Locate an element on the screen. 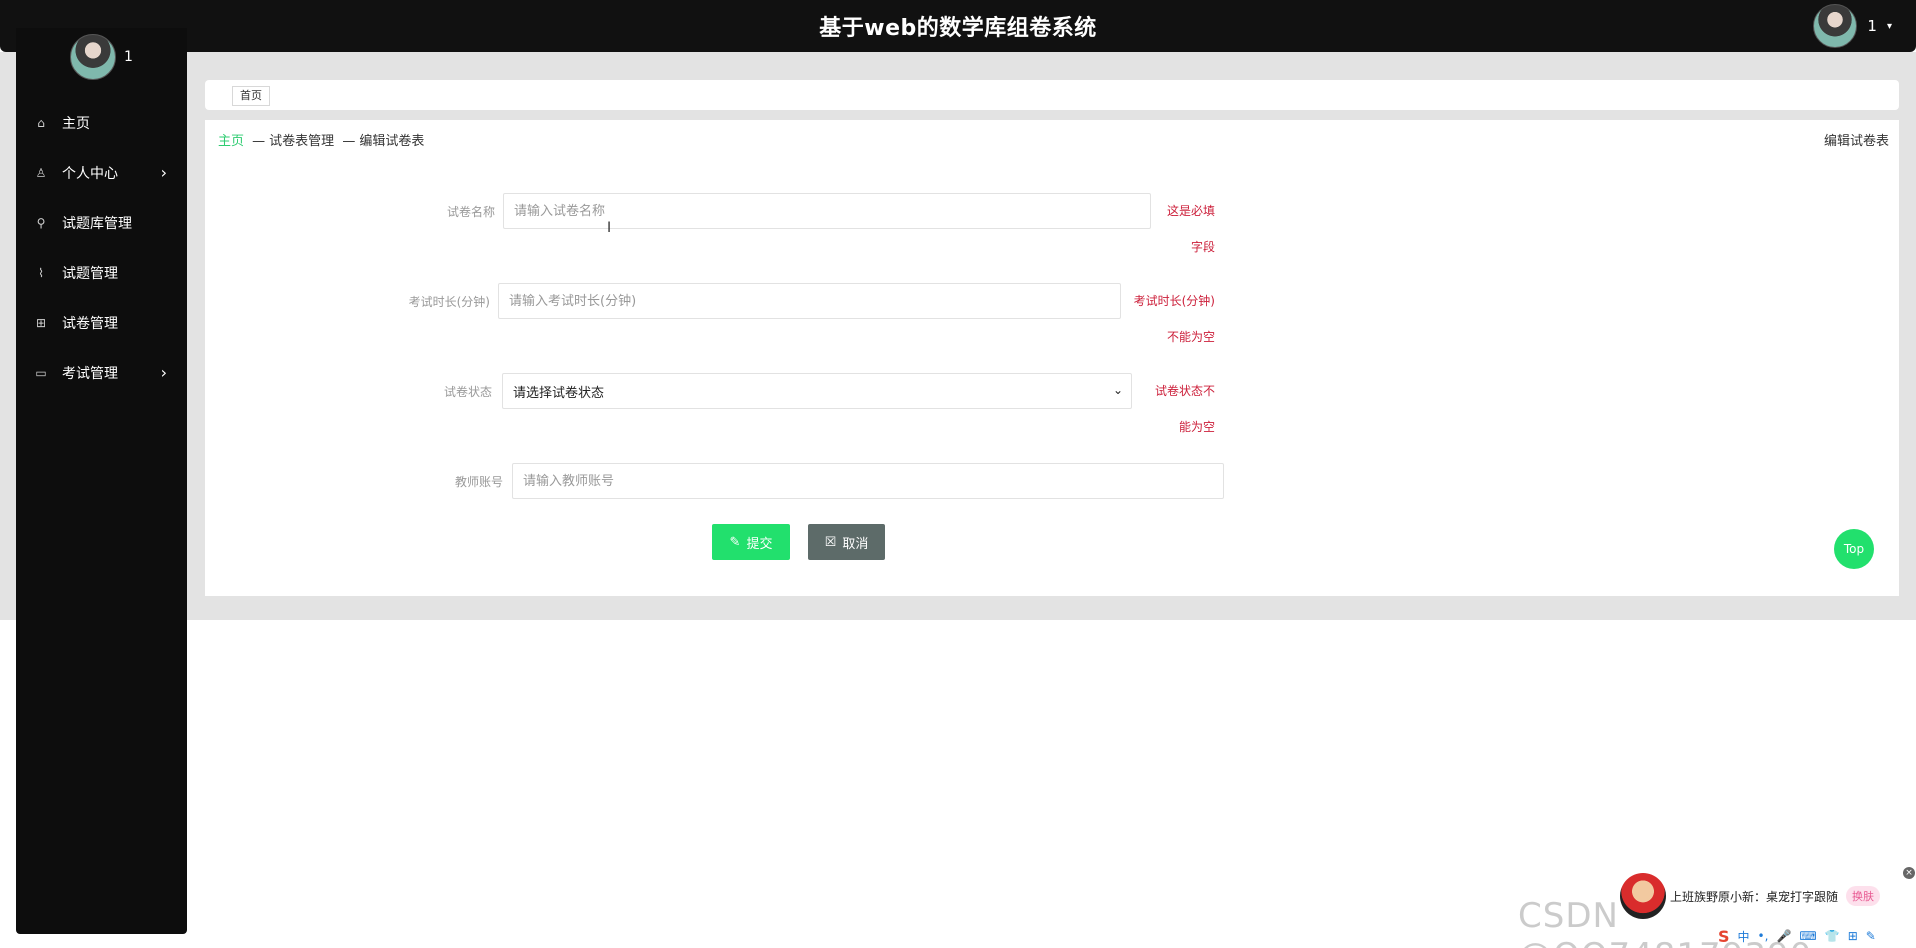  grid-icon: ⊞ is located at coordinates (1853, 936).